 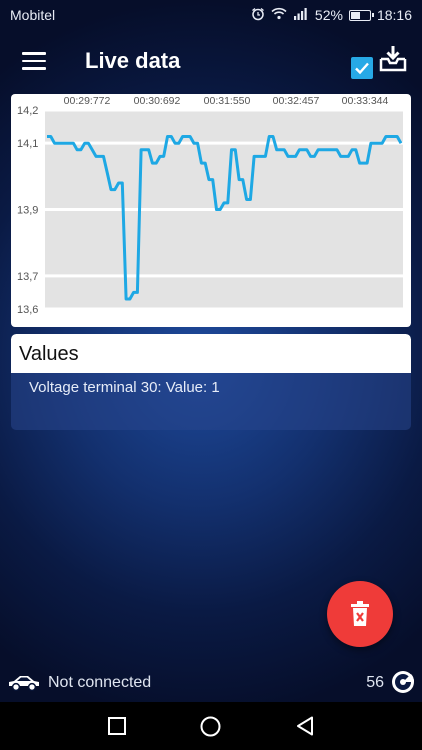 What do you see at coordinates (34, 61) in the screenshot?
I see `hamburger-menu-icon` at bounding box center [34, 61].